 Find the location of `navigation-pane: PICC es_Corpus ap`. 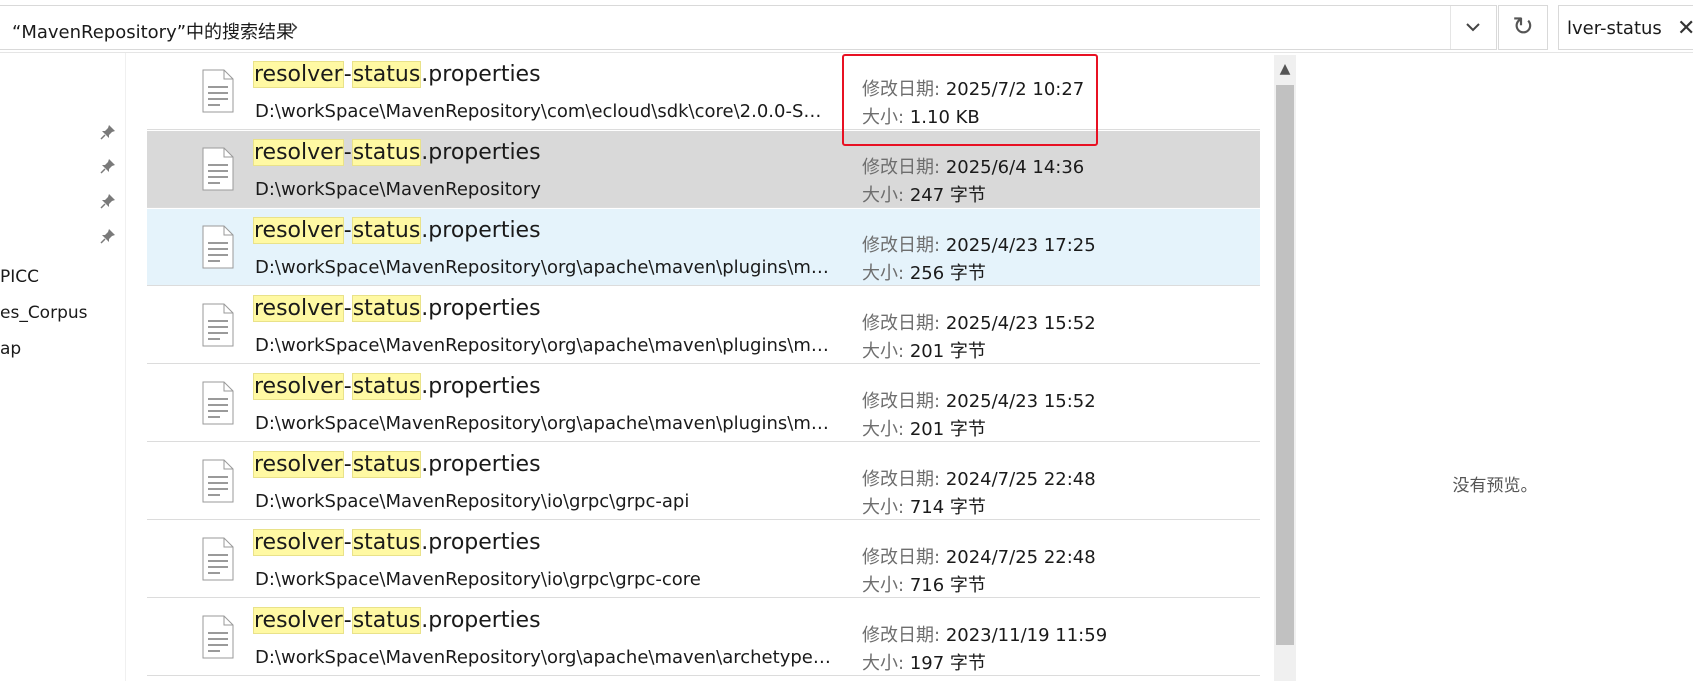

navigation-pane: PICC es_Corpus ap is located at coordinates (63, 367).